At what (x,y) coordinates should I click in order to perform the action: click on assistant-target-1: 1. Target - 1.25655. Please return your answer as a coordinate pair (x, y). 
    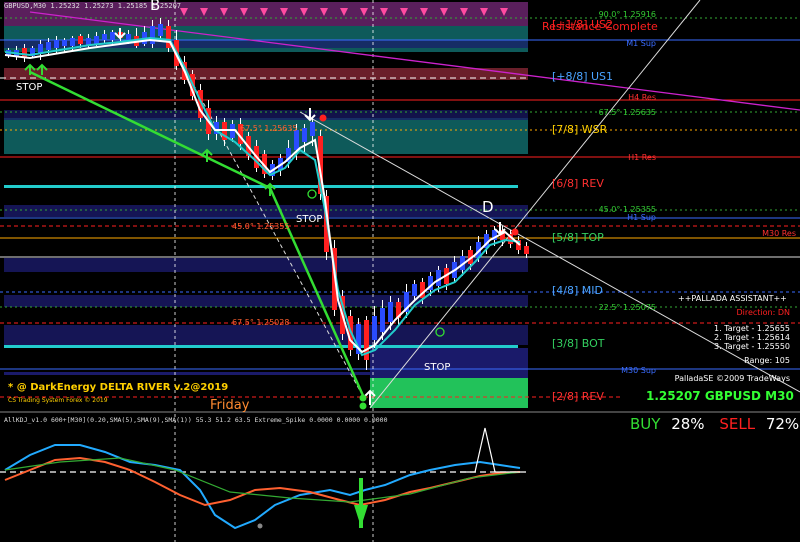
    Looking at the image, I should click on (752, 328).